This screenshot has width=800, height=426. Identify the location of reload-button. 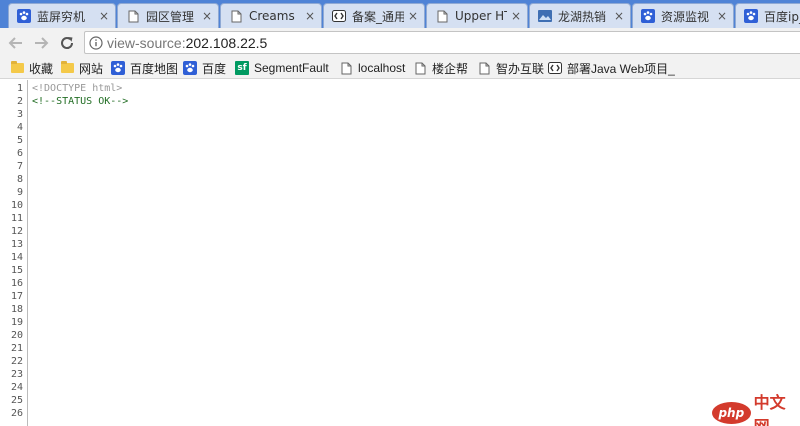
(67, 43).